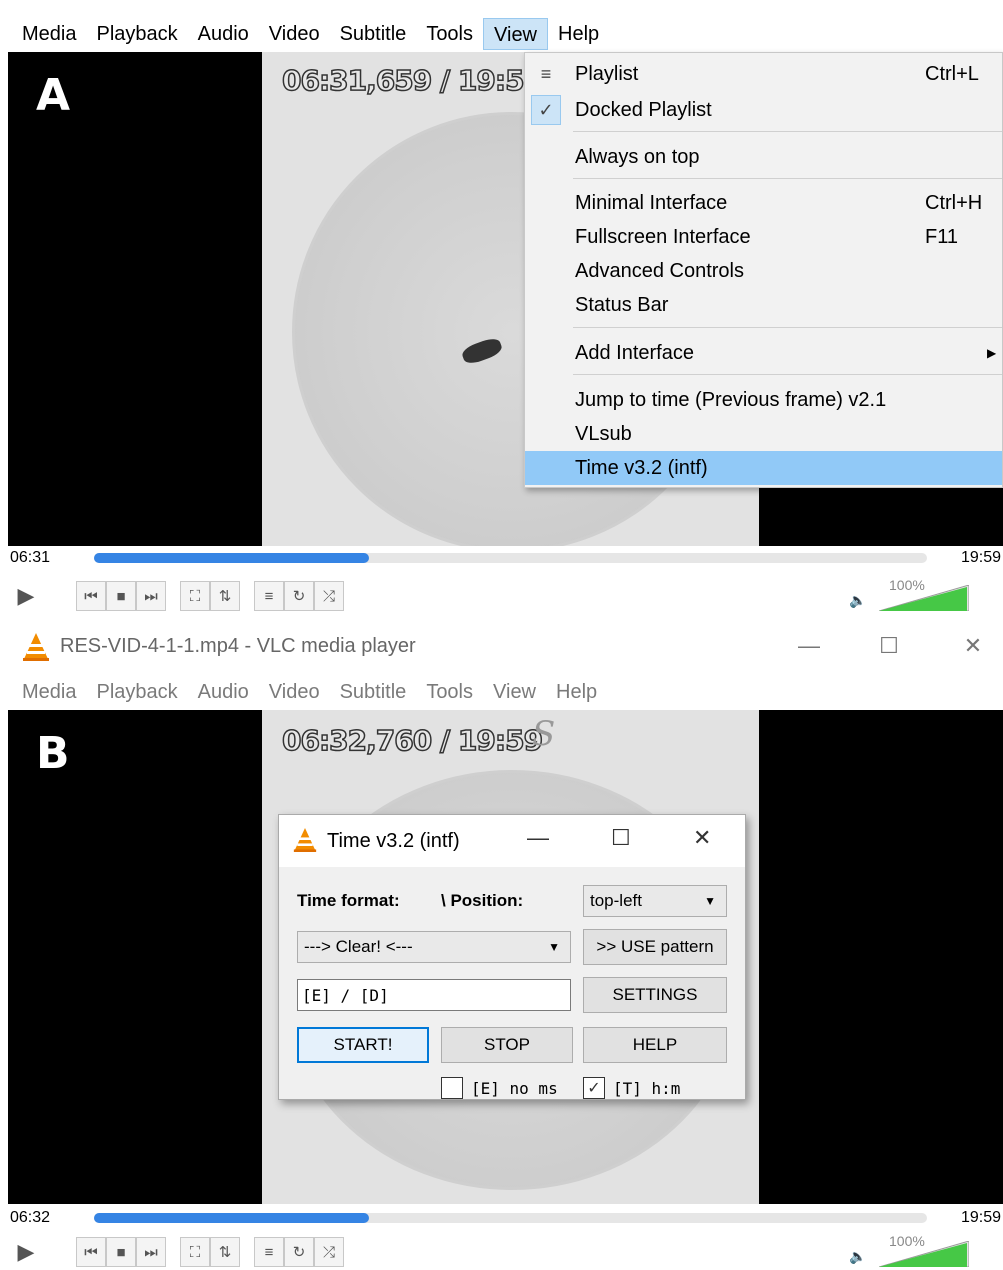  Describe the element at coordinates (763, 157) in the screenshot. I see `menu-item-always-on-top: Always on top` at that location.